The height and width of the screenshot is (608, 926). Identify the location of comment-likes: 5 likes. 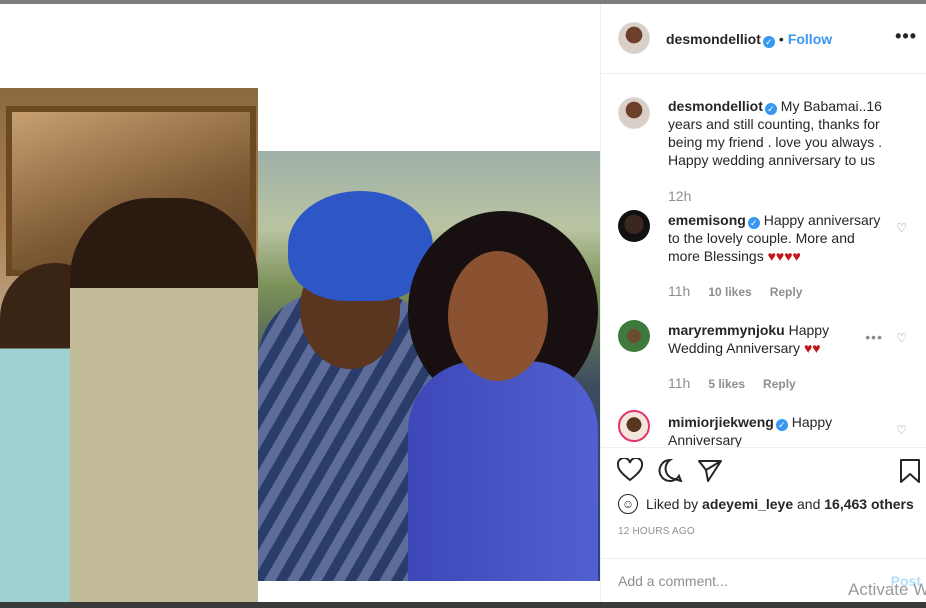
(726, 384).